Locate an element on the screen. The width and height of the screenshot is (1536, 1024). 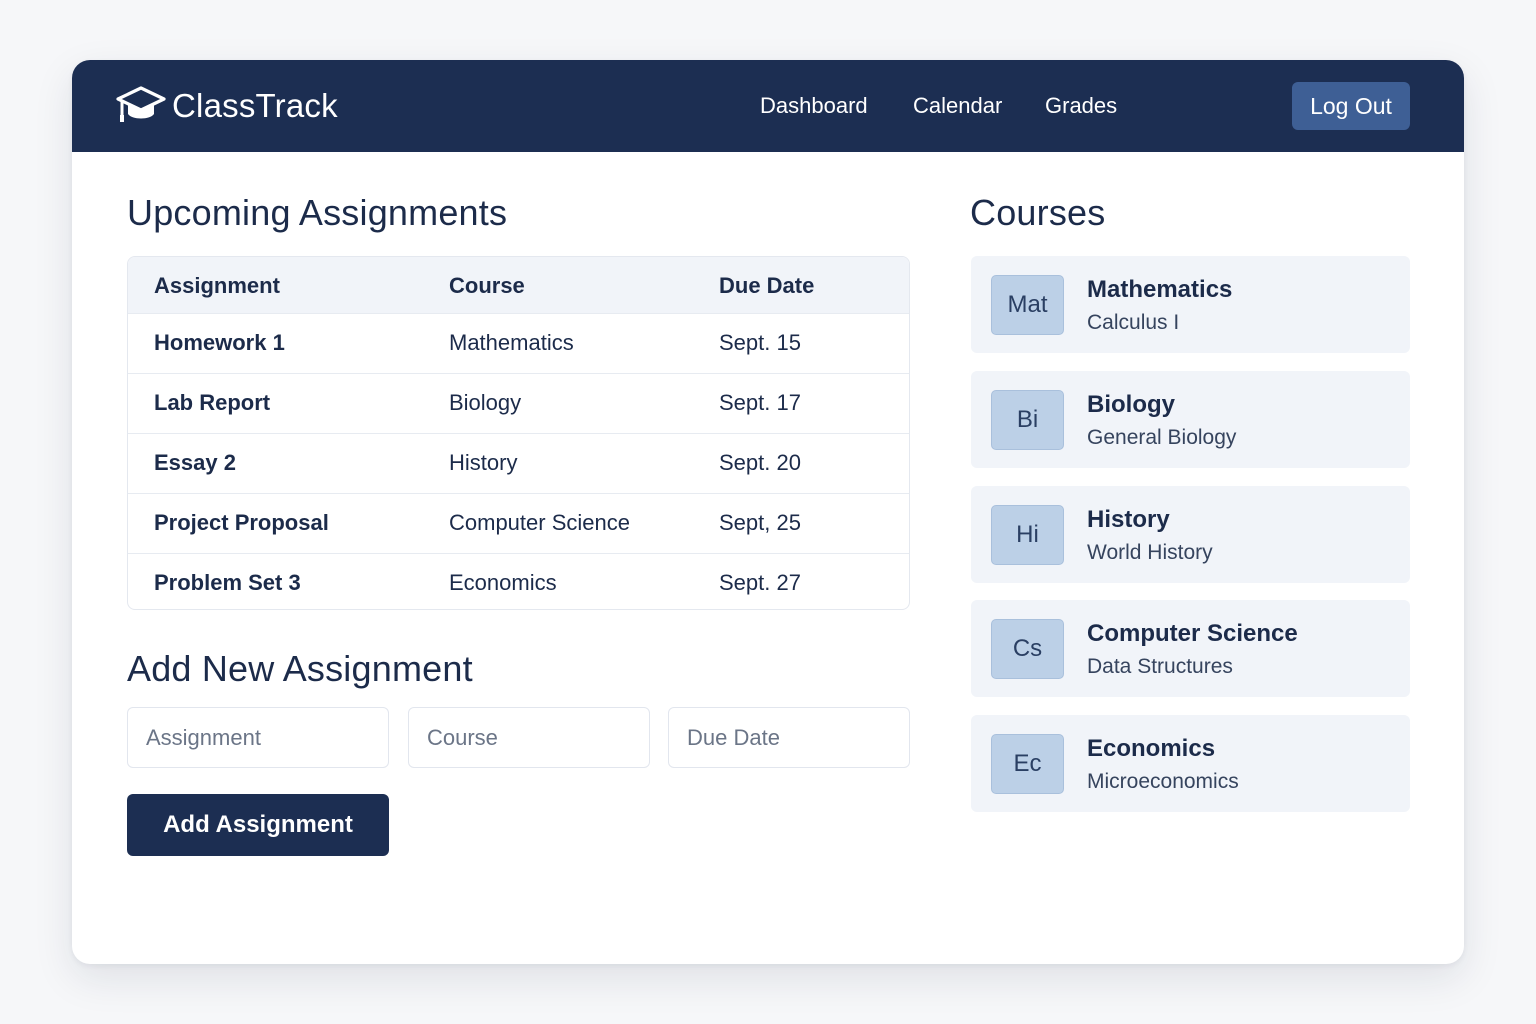
table-header: Assignment Course Due Date is located at coordinates (518, 285).